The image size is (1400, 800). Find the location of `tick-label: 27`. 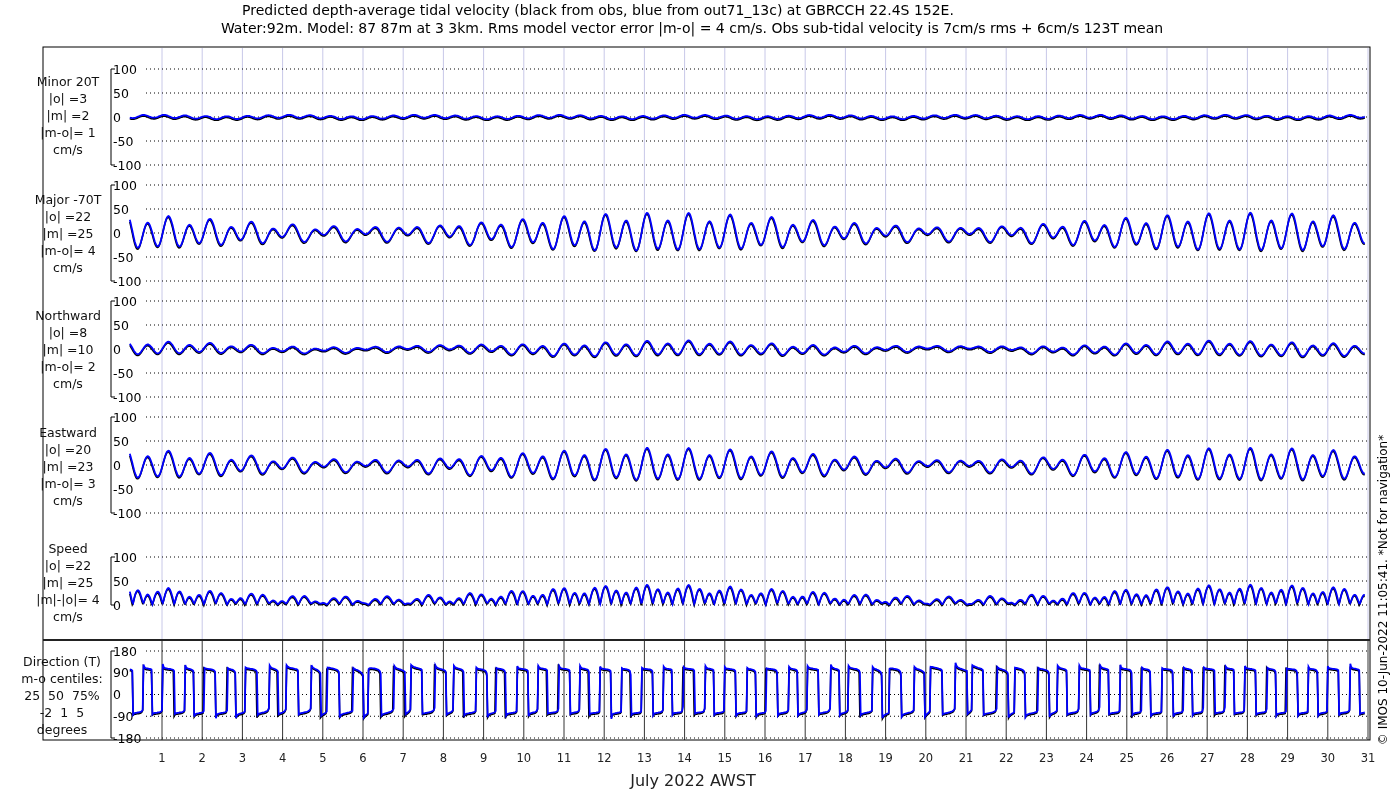

tick-label: 27 is located at coordinates (1207, 758).